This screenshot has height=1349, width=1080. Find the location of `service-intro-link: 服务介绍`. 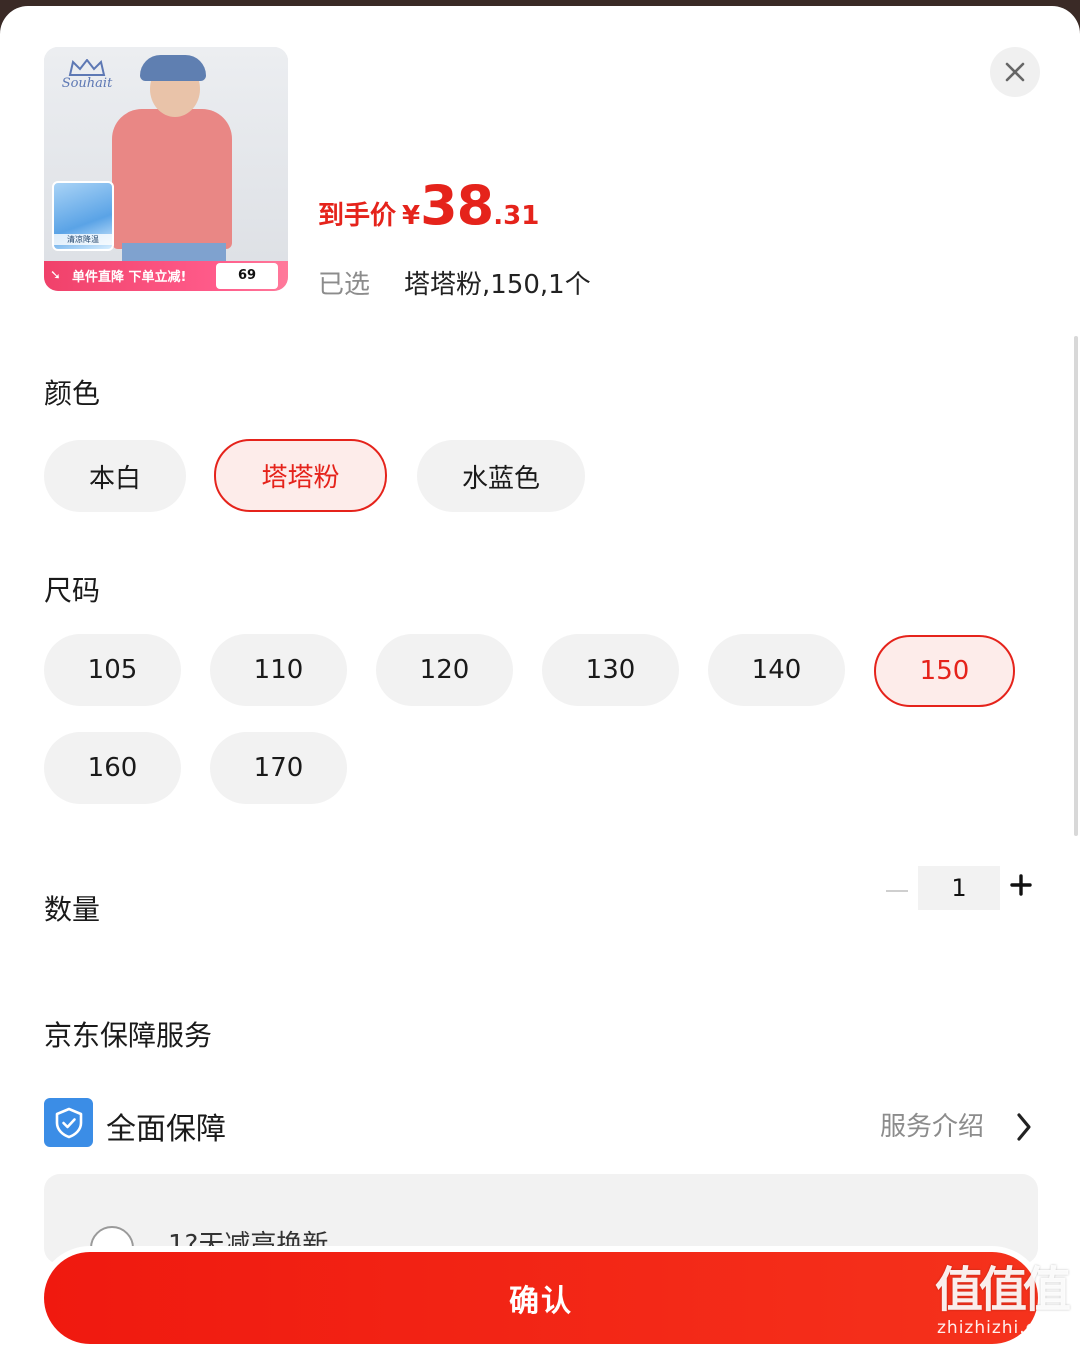

service-intro-link: 服务介绍 is located at coordinates (932, 1124).